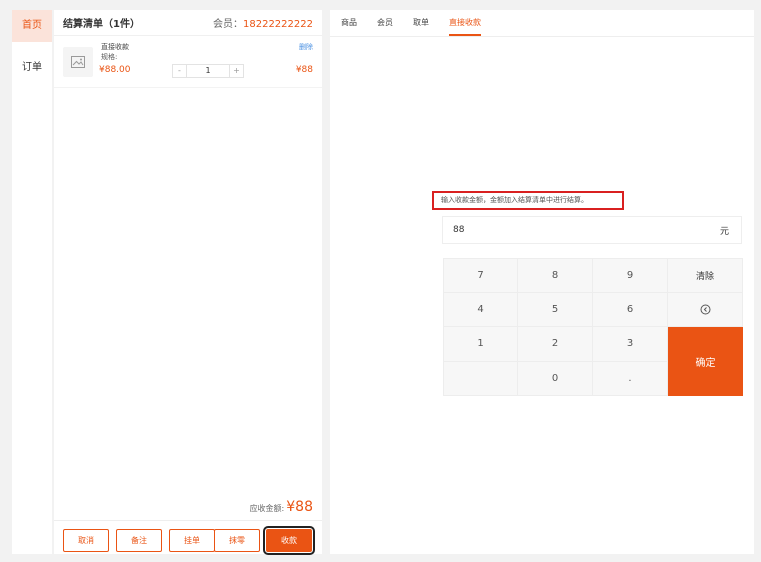 This screenshot has height=562, width=761. I want to click on key-4: 4, so click(480, 309).